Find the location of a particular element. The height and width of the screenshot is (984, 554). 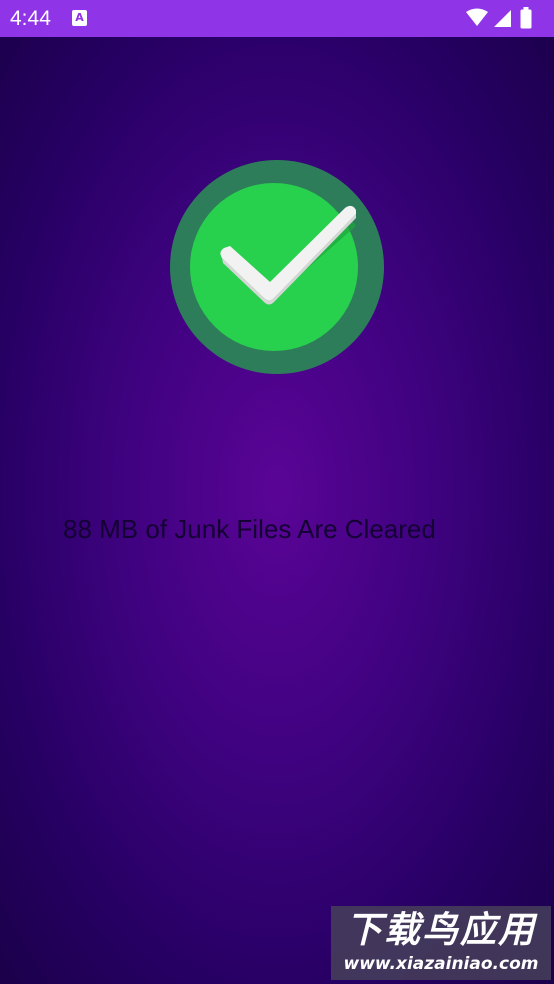

notification-a-icon: A is located at coordinates (79, 18).